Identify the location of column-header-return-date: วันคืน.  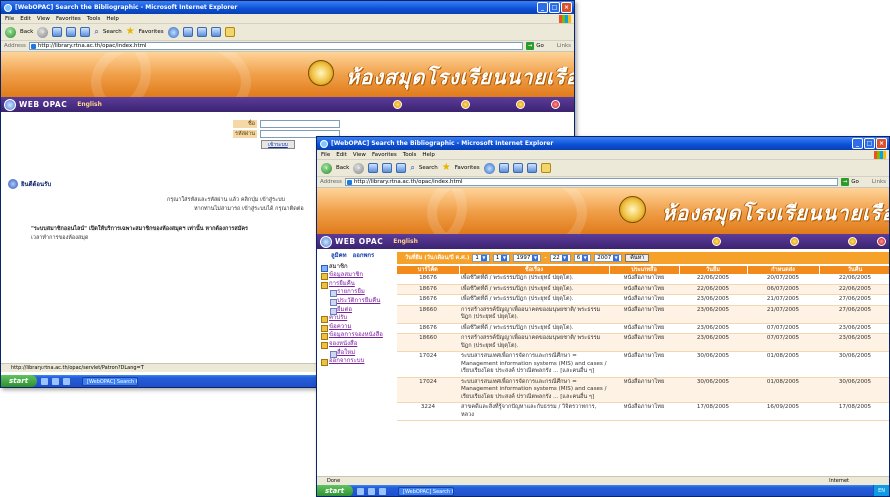
(854, 270).